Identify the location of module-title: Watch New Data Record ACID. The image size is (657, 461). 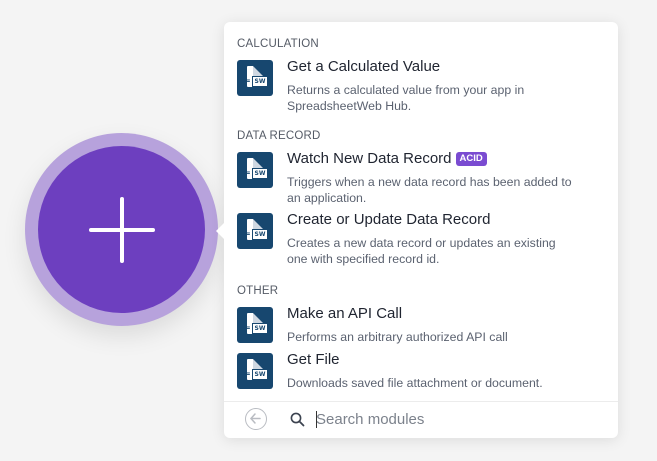
(387, 158).